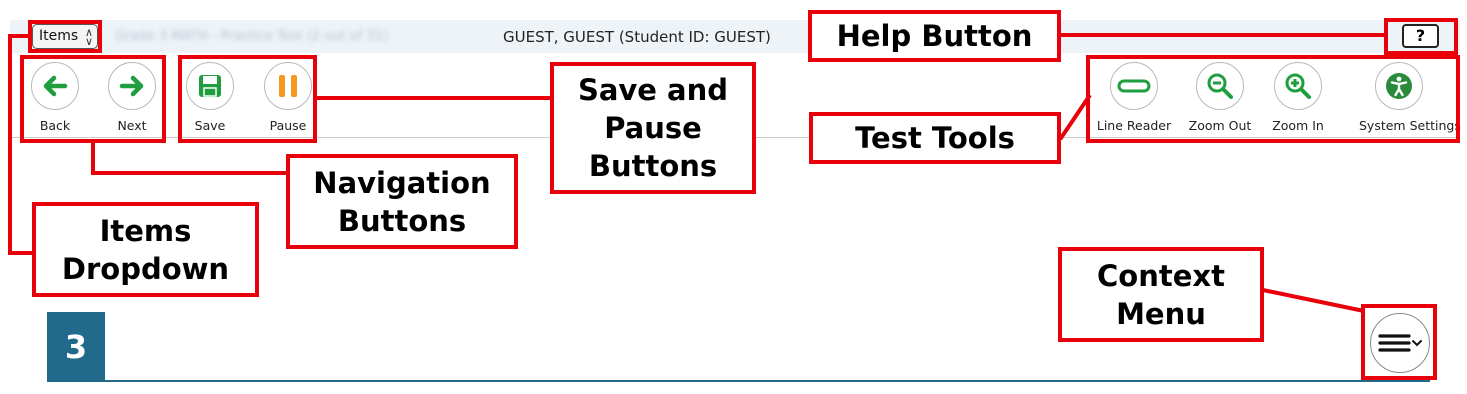 The image size is (1467, 394). What do you see at coordinates (402, 201) in the screenshot?
I see `navigation-callout: Navigation Buttons` at bounding box center [402, 201].